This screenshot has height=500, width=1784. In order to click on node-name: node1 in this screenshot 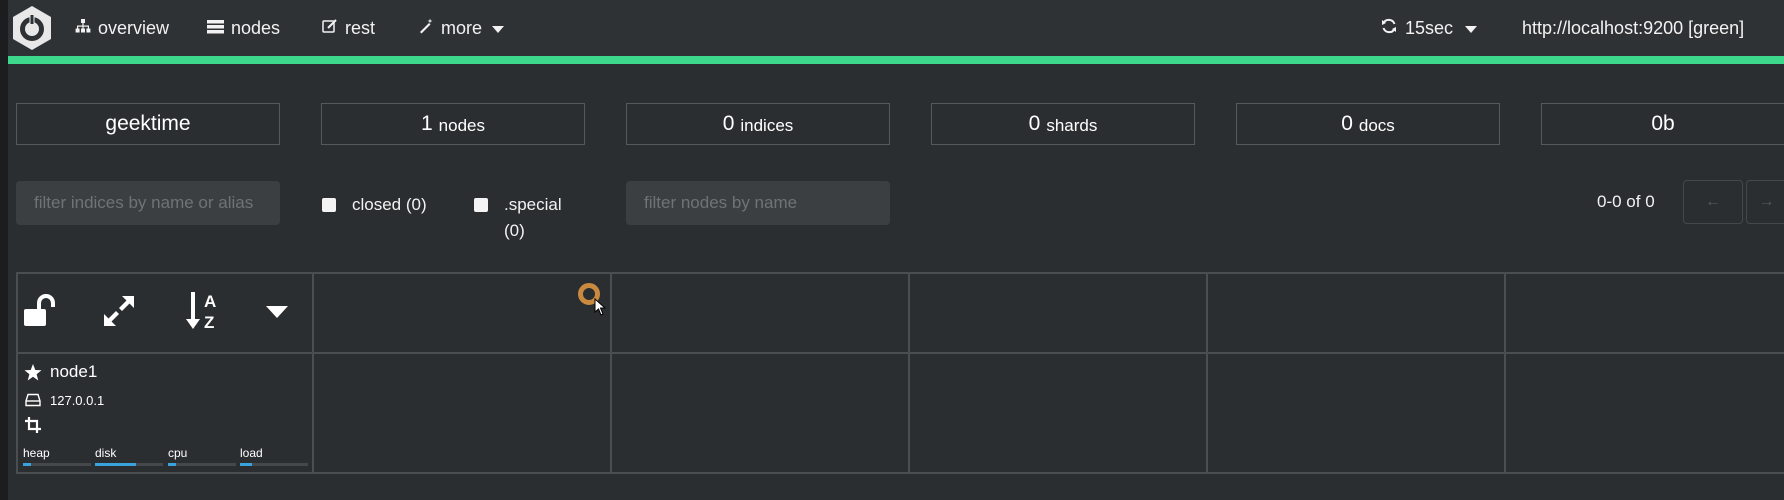, I will do `click(73, 372)`.